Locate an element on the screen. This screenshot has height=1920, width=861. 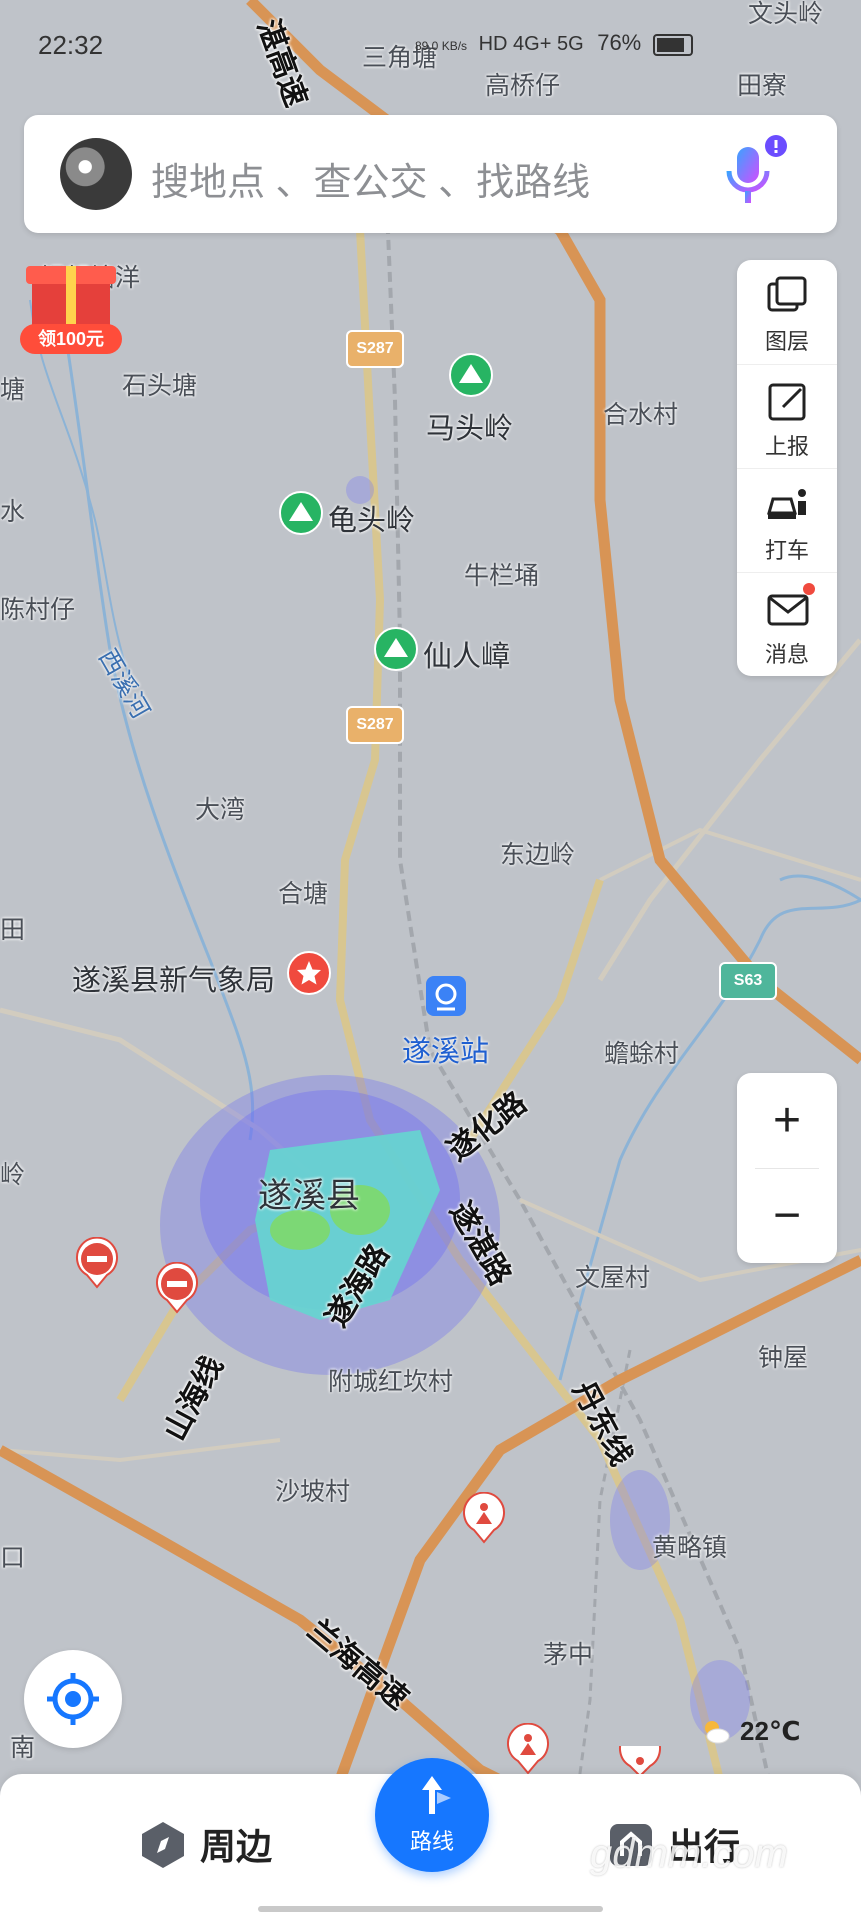
weather-widget: 22℃ is located at coordinates (755, 1732).